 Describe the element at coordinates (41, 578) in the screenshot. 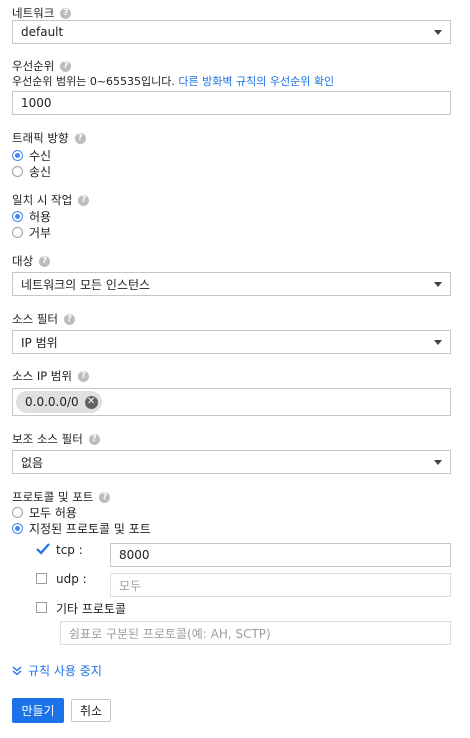

I see `udp-checkbox` at that location.